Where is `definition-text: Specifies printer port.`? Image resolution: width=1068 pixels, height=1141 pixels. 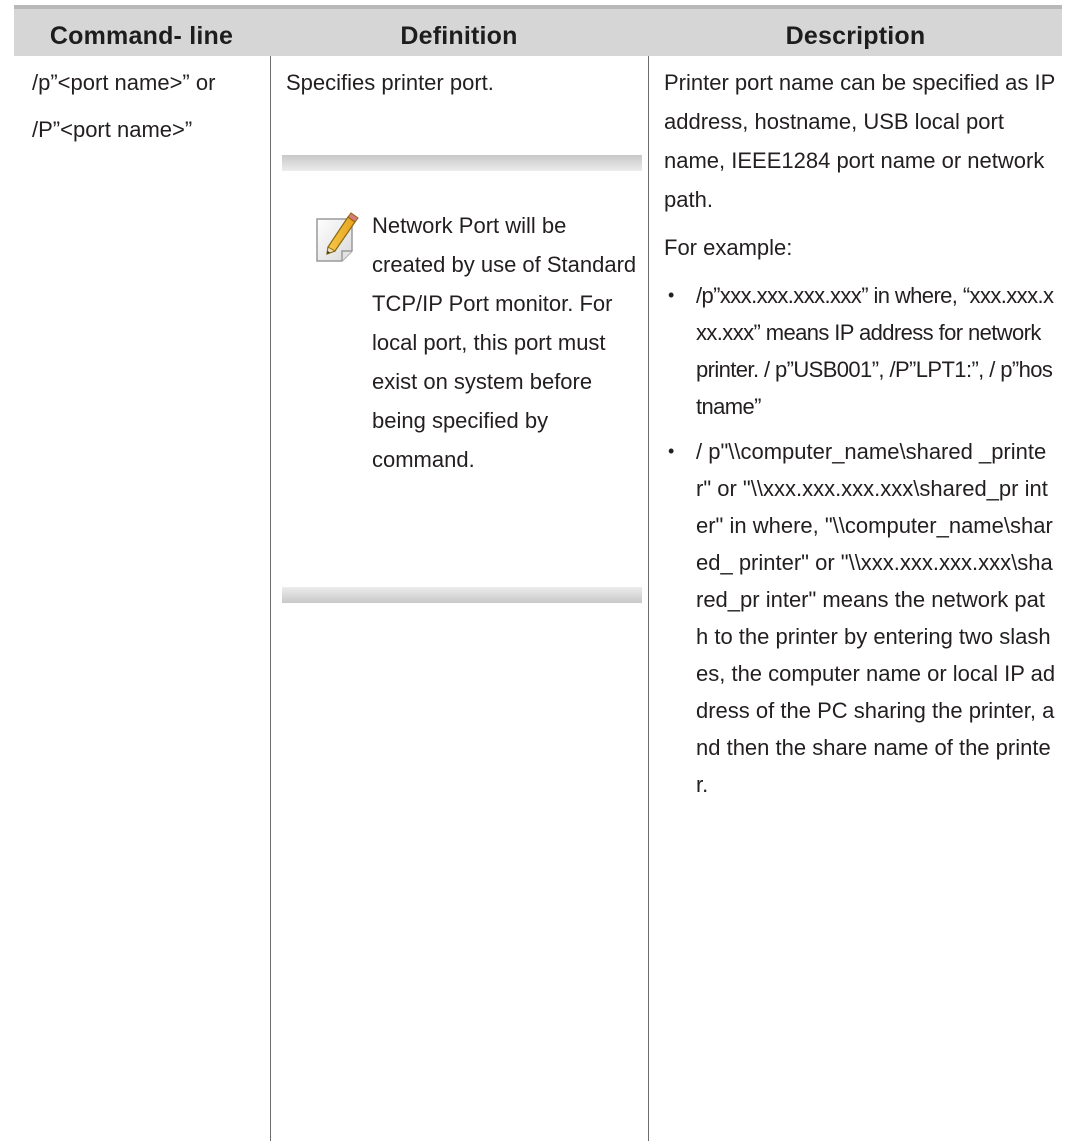
definition-text: Specifies printer port. is located at coordinates (390, 82).